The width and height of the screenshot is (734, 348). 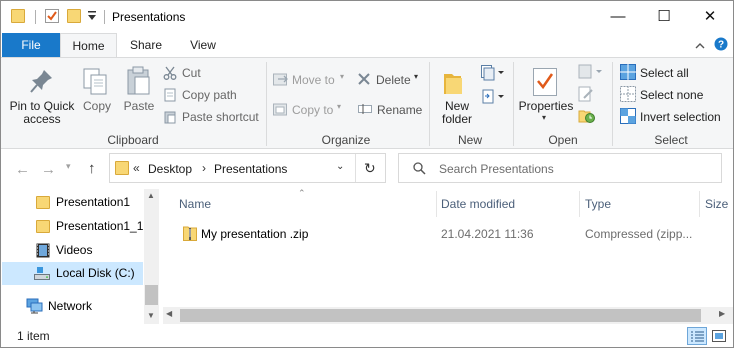 I want to click on tab-share: Share, so click(x=146, y=45).